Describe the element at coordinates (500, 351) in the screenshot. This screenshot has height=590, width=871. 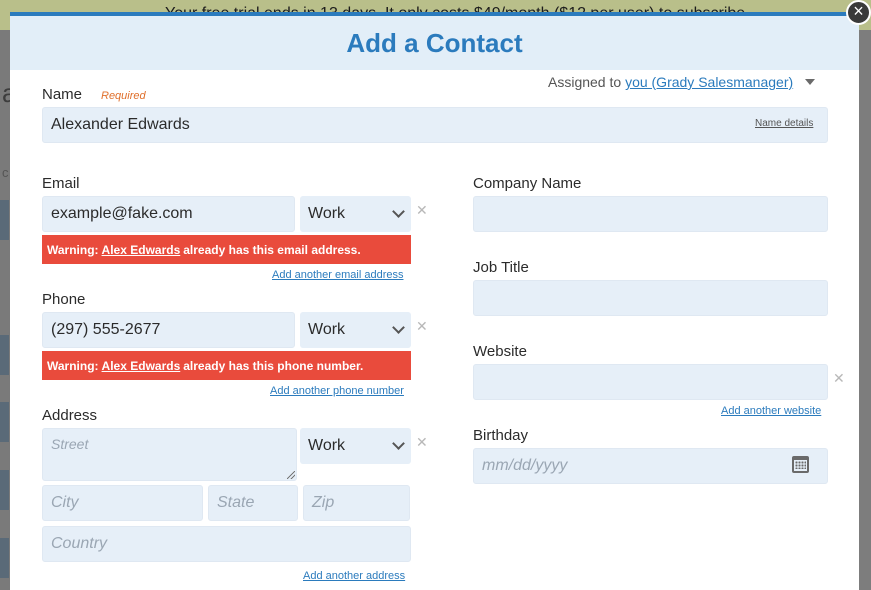
I see `website-label: Website` at that location.